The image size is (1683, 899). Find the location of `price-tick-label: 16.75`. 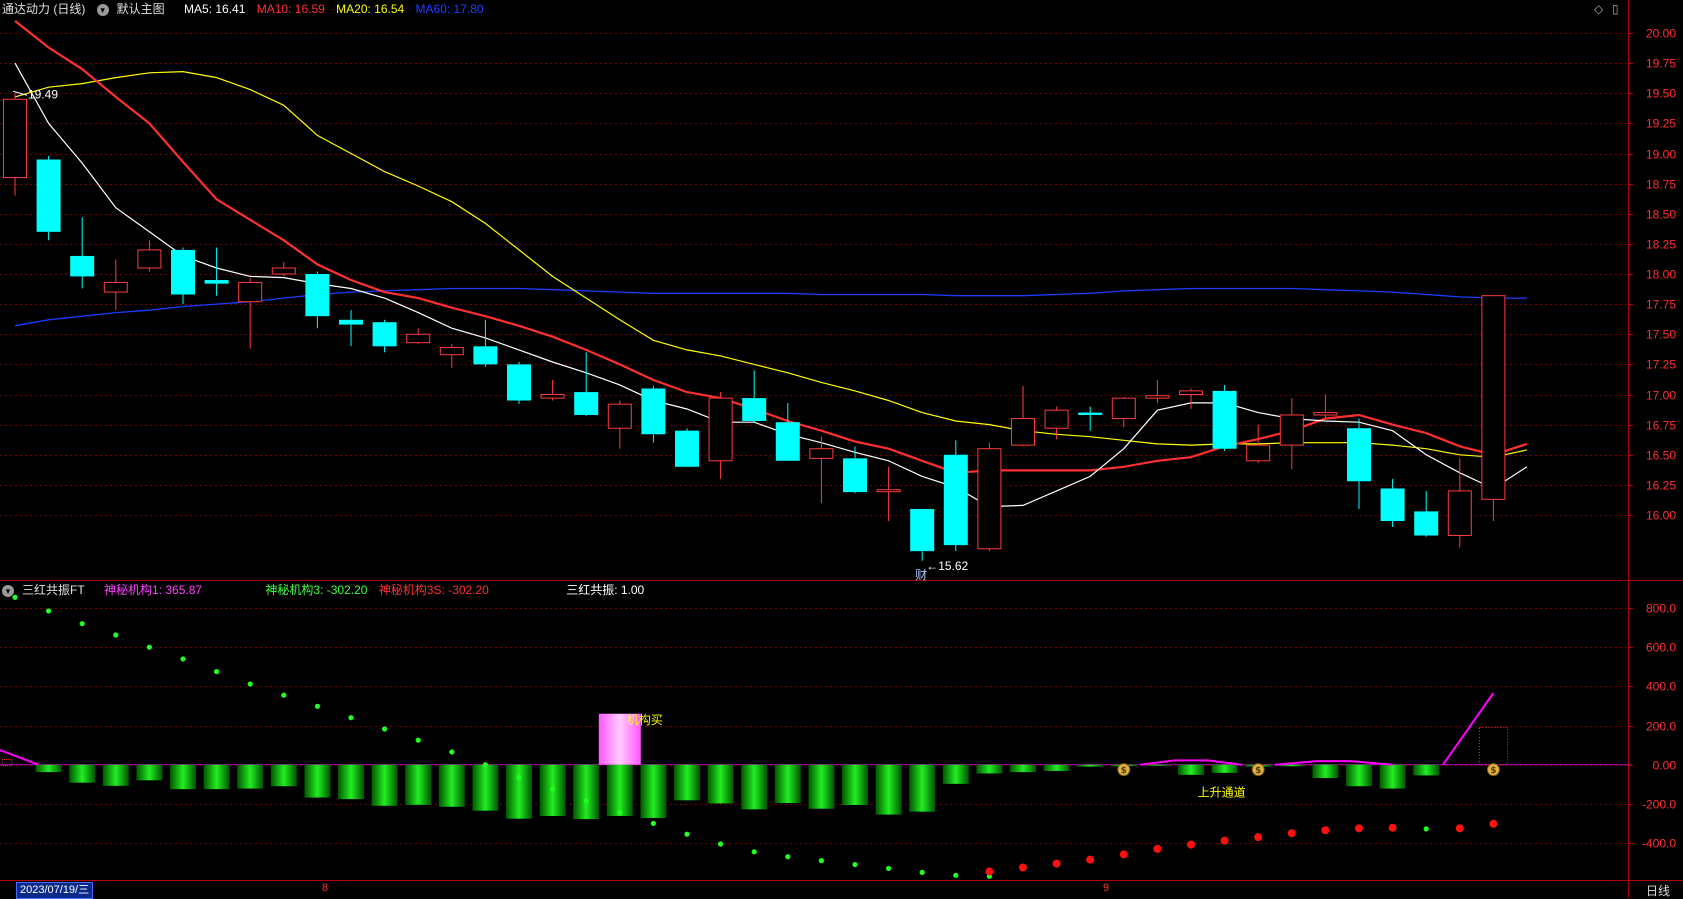

price-tick-label: 16.75 is located at coordinates (1661, 426).